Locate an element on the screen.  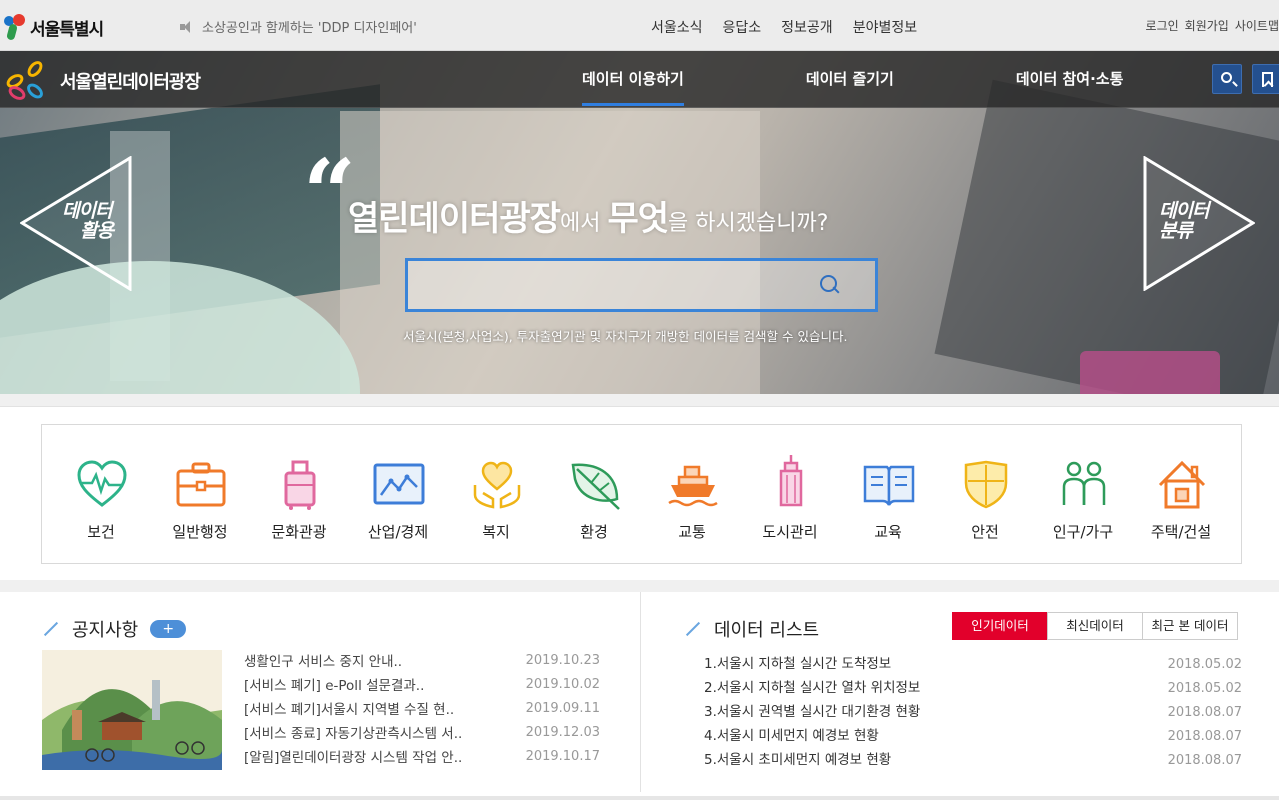
gov-notice: 소상공인과 함께하는 'DDP 디자인페어' is located at coordinates (298, 26).